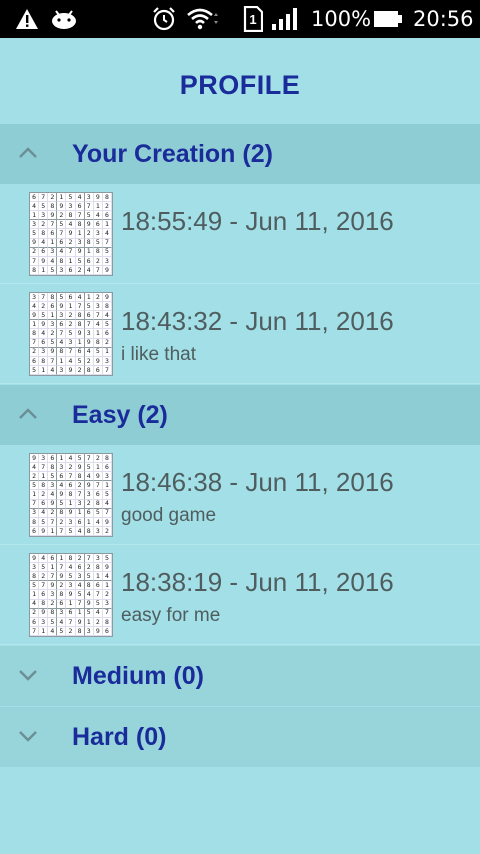 The height and width of the screenshot is (854, 480). I want to click on group-header-medium: Medium (0), so click(240, 676).